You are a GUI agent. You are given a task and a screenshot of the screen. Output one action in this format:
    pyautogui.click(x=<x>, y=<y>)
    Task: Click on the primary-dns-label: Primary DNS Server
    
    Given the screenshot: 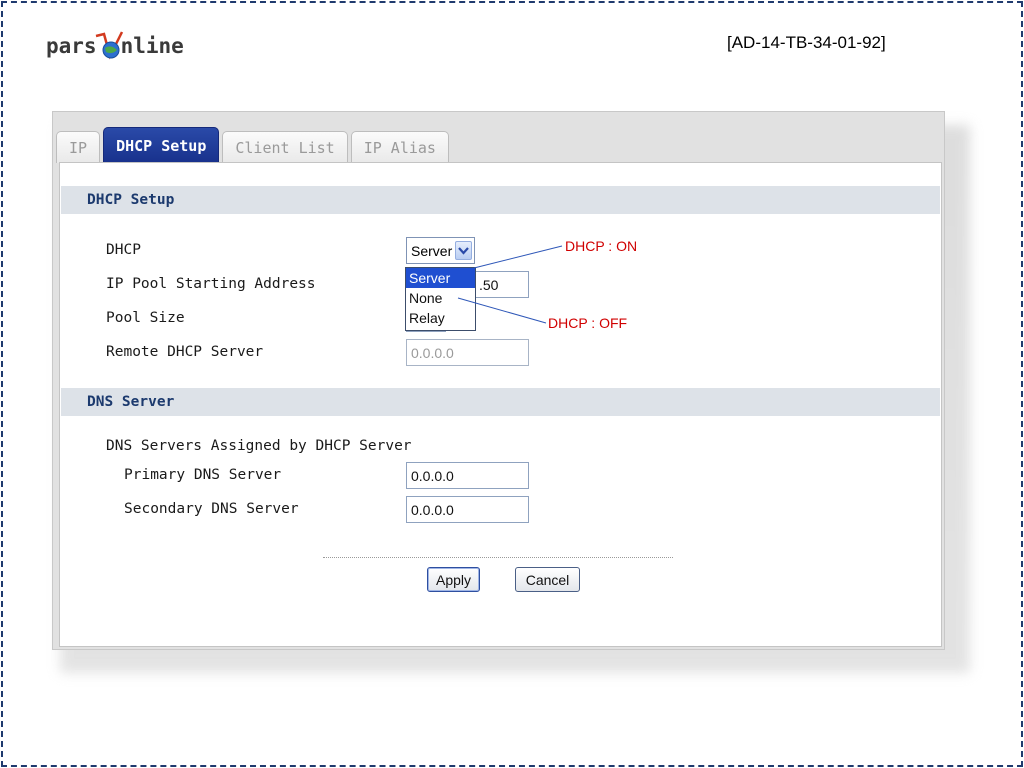 What is the action you would take?
    pyautogui.click(x=203, y=475)
    